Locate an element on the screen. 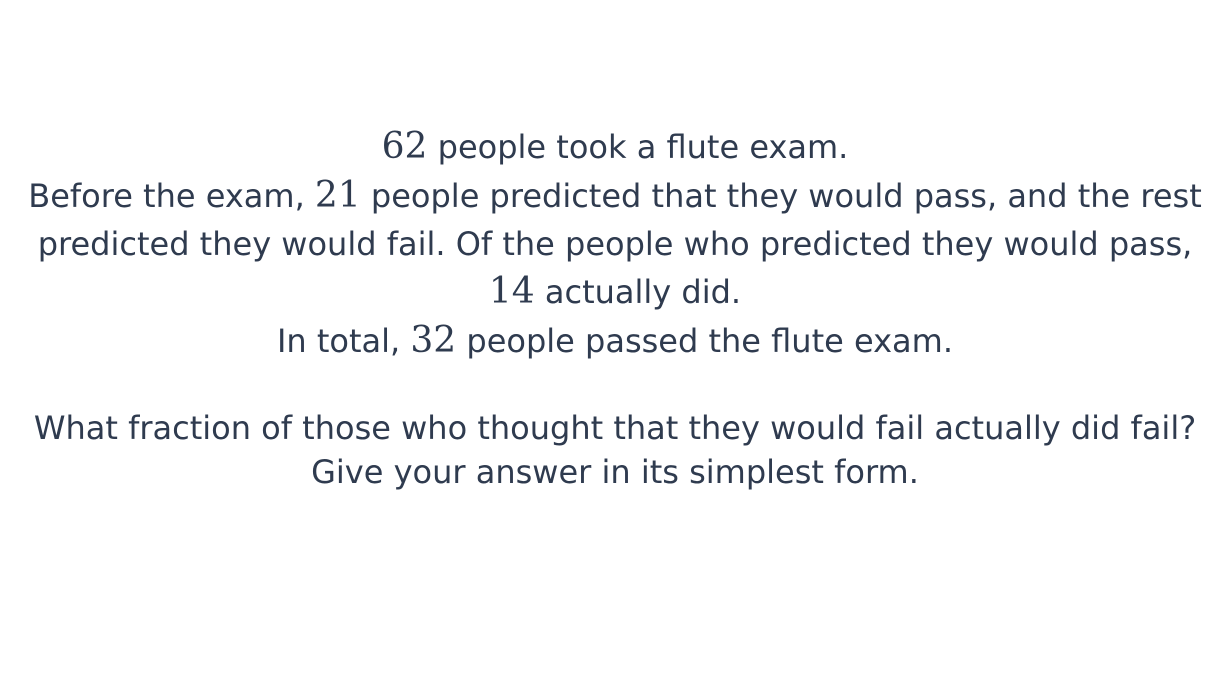 Image resolution: width=1230 pixels, height=673 pixels. statement-text-3a: In total, is located at coordinates (343, 341).